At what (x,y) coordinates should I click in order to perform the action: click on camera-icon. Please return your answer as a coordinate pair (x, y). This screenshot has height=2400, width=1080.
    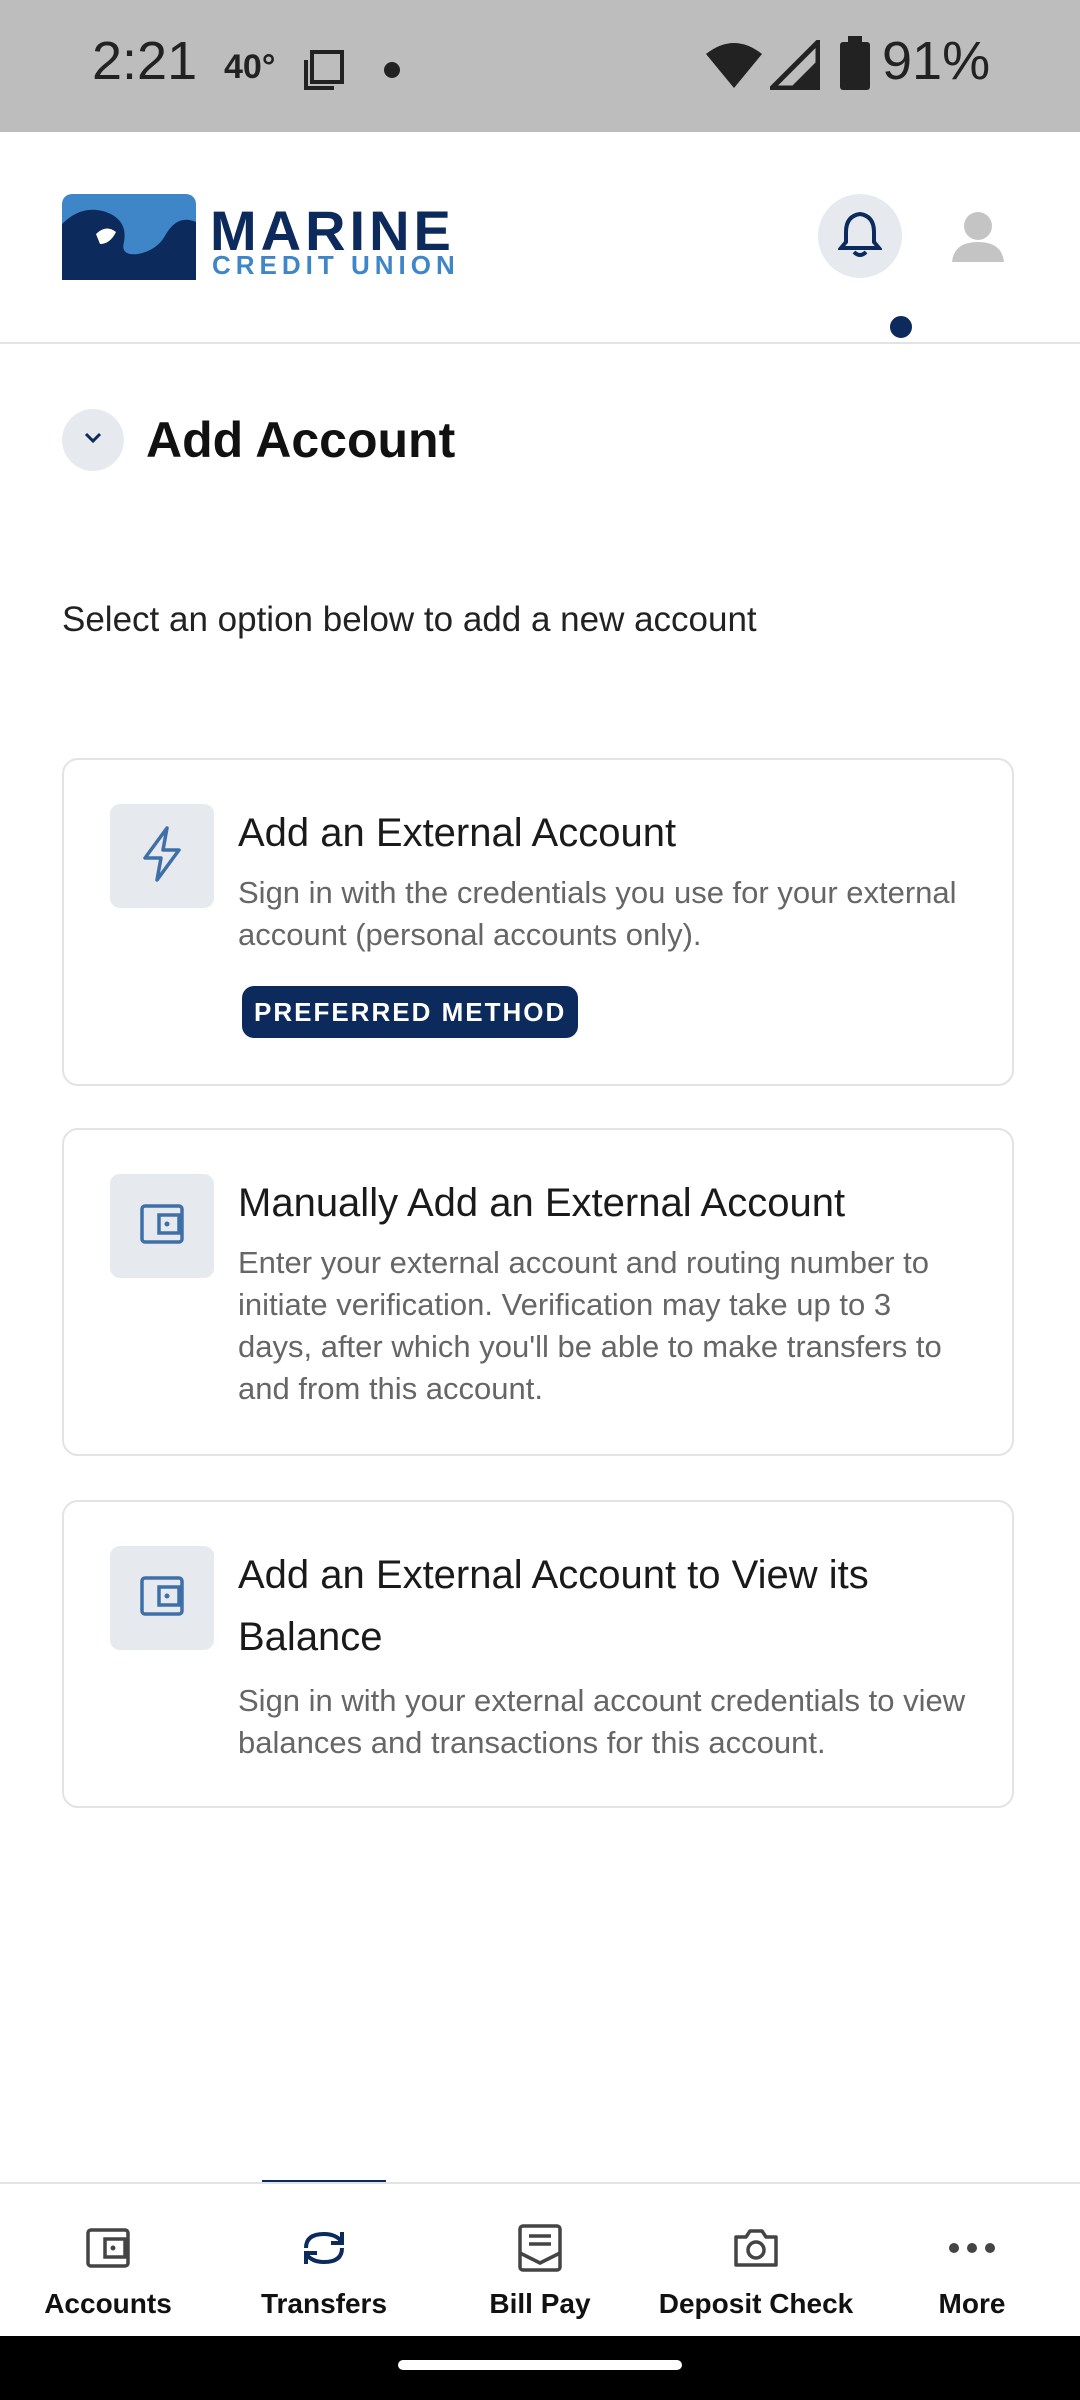
    Looking at the image, I should click on (756, 2248).